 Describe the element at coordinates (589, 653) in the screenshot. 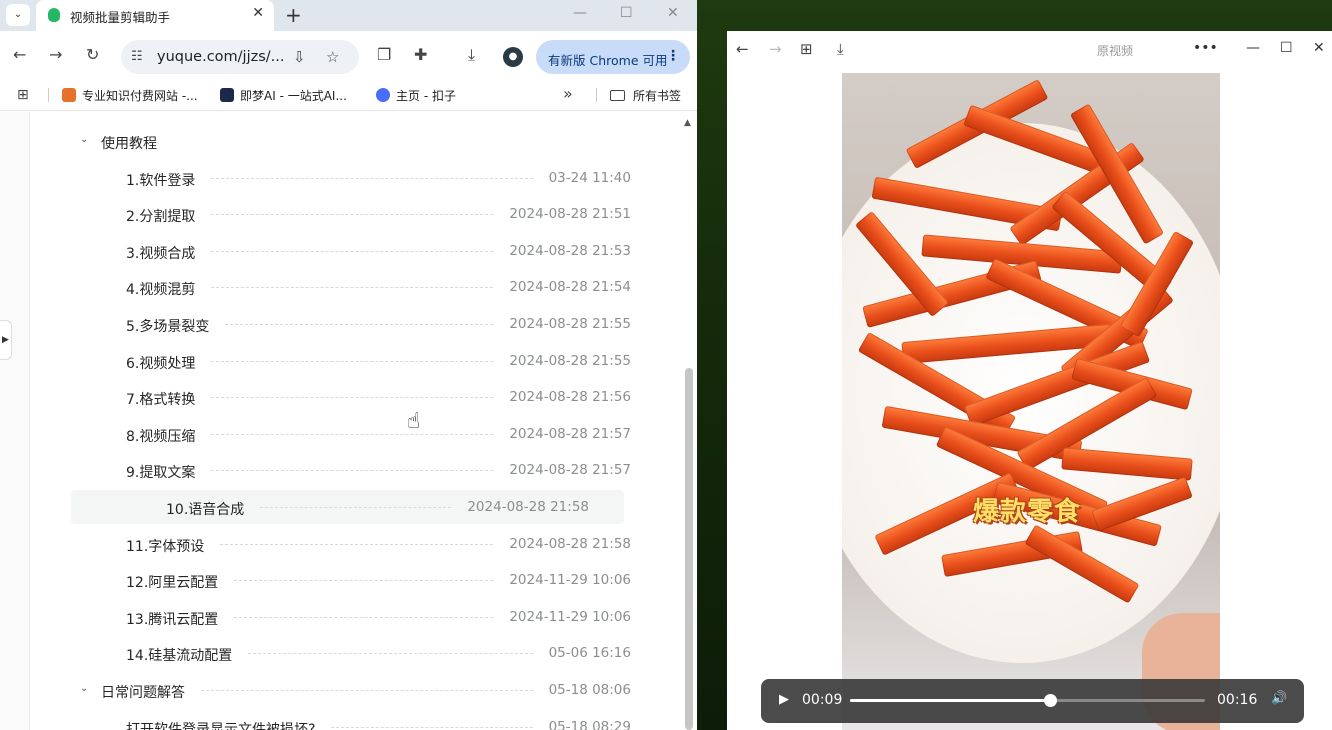

I see `catalog-item-date: 05-06 16:16` at that location.